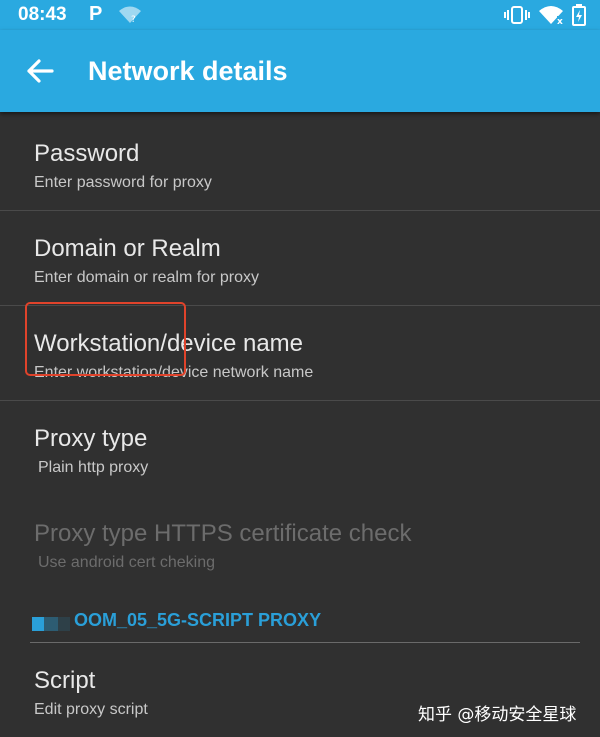 Image resolution: width=600 pixels, height=737 pixels. What do you see at coordinates (91, 709) in the screenshot?
I see `preference-summary: Edit proxy script` at bounding box center [91, 709].